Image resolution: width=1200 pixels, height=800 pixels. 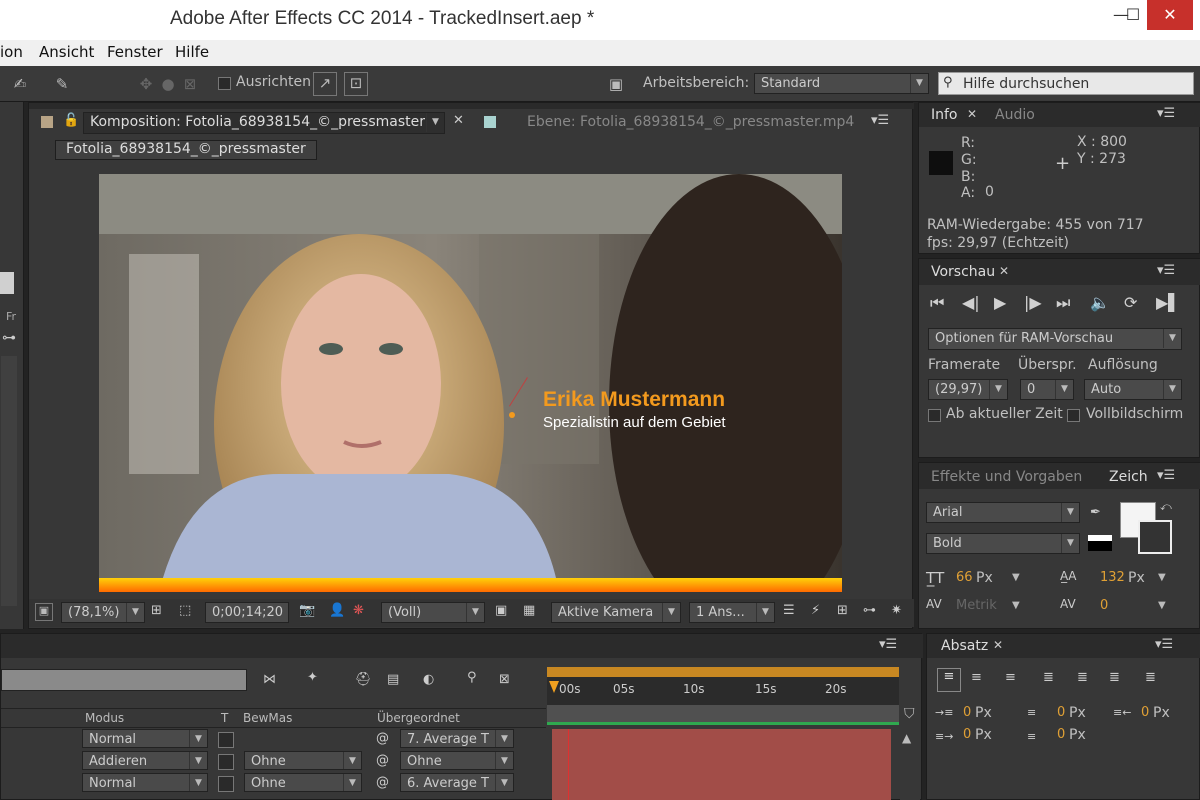 What do you see at coordinates (1061, 712) in the screenshot?
I see `space-before-value: 0` at bounding box center [1061, 712].